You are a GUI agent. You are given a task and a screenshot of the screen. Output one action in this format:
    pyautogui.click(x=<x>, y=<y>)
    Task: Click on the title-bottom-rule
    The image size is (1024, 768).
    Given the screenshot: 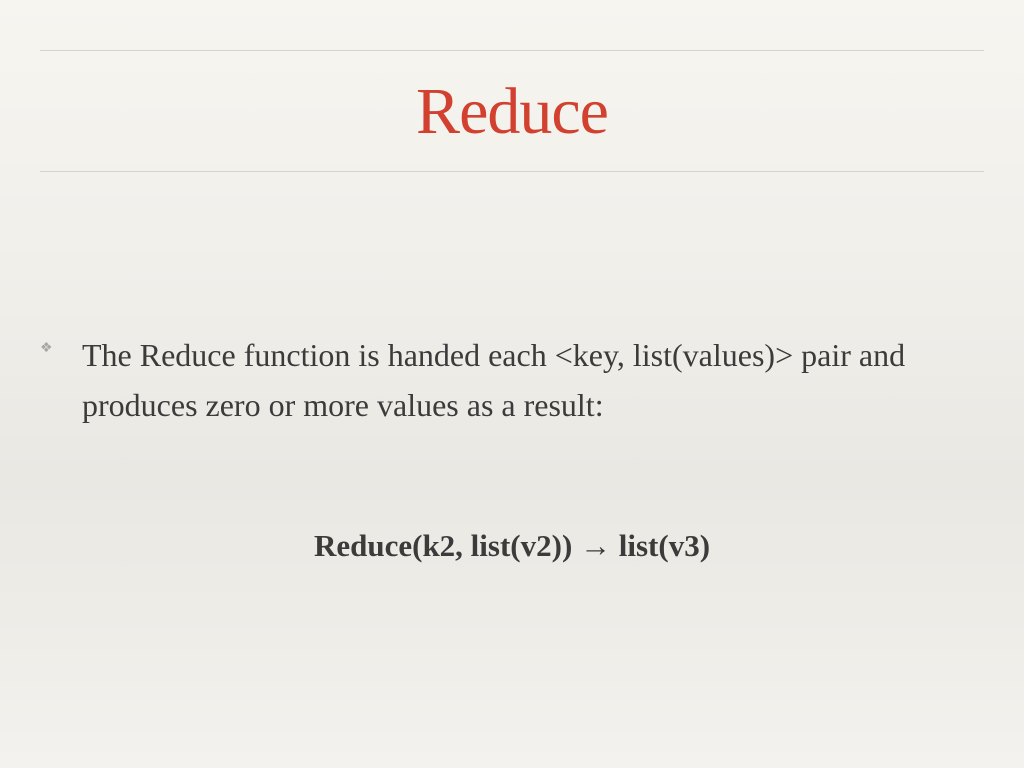 What is the action you would take?
    pyautogui.click(x=512, y=171)
    